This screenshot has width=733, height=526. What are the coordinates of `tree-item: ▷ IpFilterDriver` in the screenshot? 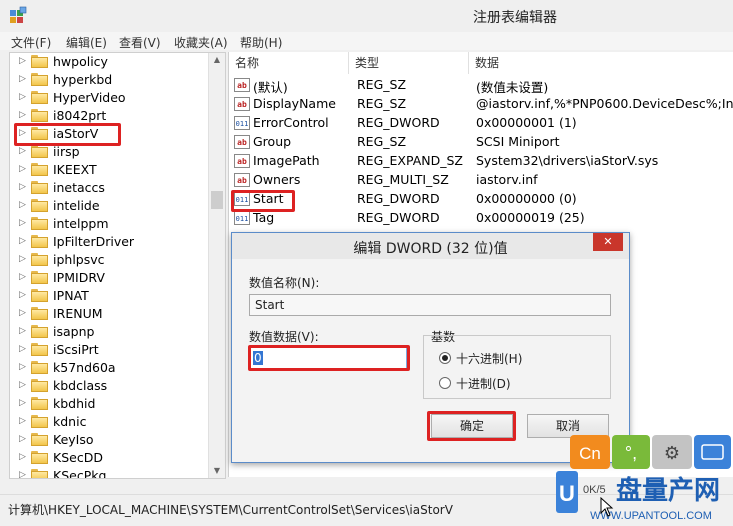 It's located at (110, 242).